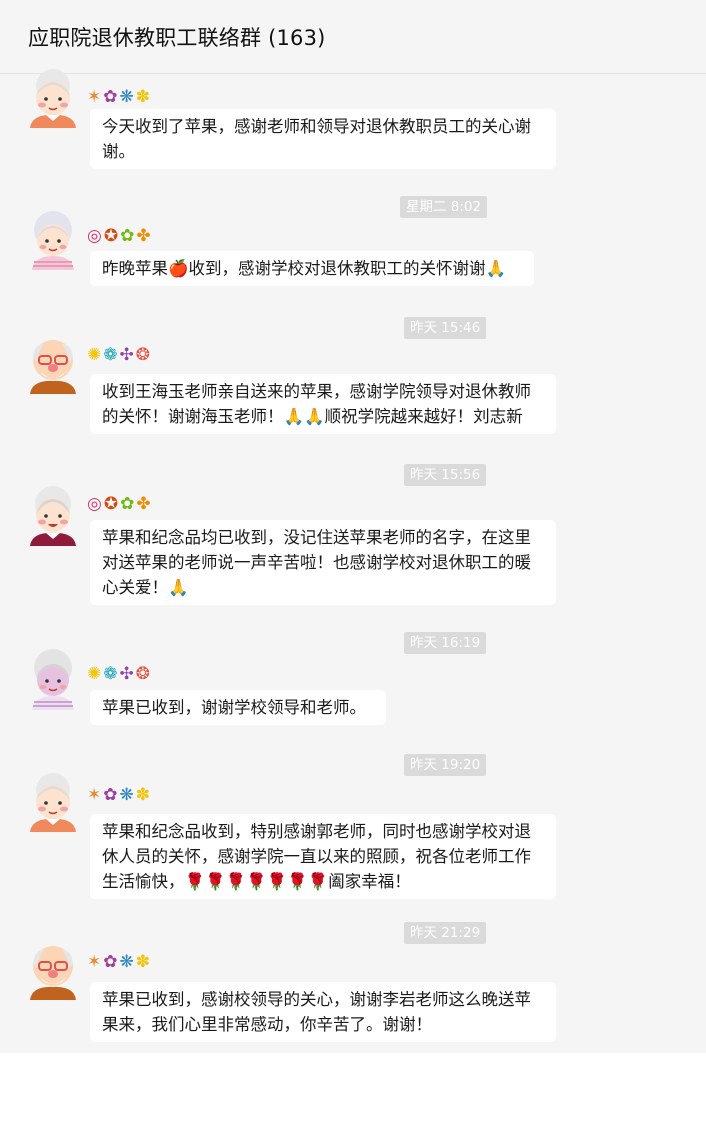 This screenshot has width=706, height=1145. I want to click on timestamp: 昨天 19:20, so click(445, 765).